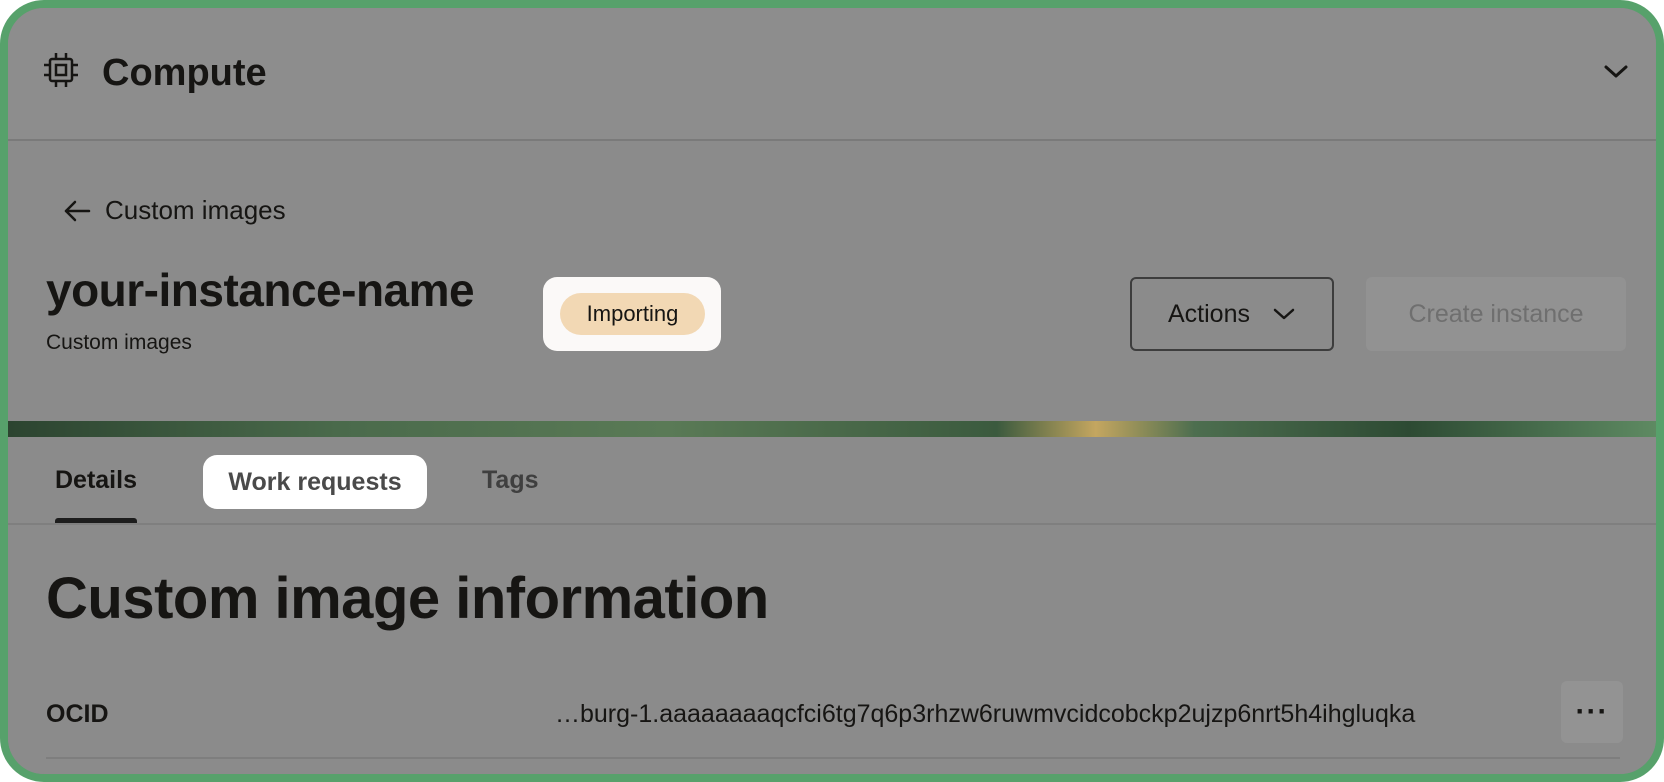 This screenshot has width=1664, height=782. What do you see at coordinates (77, 714) in the screenshot?
I see `ocid-label: OCID` at bounding box center [77, 714].